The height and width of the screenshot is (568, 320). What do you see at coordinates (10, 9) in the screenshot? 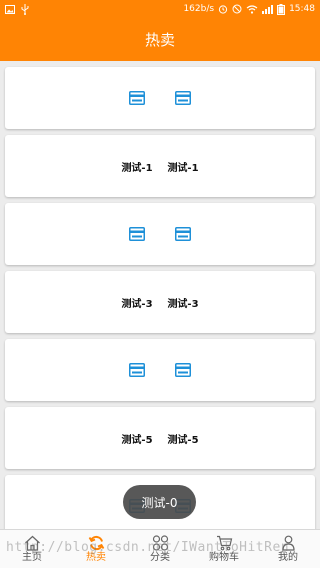
I see `image-notification-icon` at bounding box center [10, 9].